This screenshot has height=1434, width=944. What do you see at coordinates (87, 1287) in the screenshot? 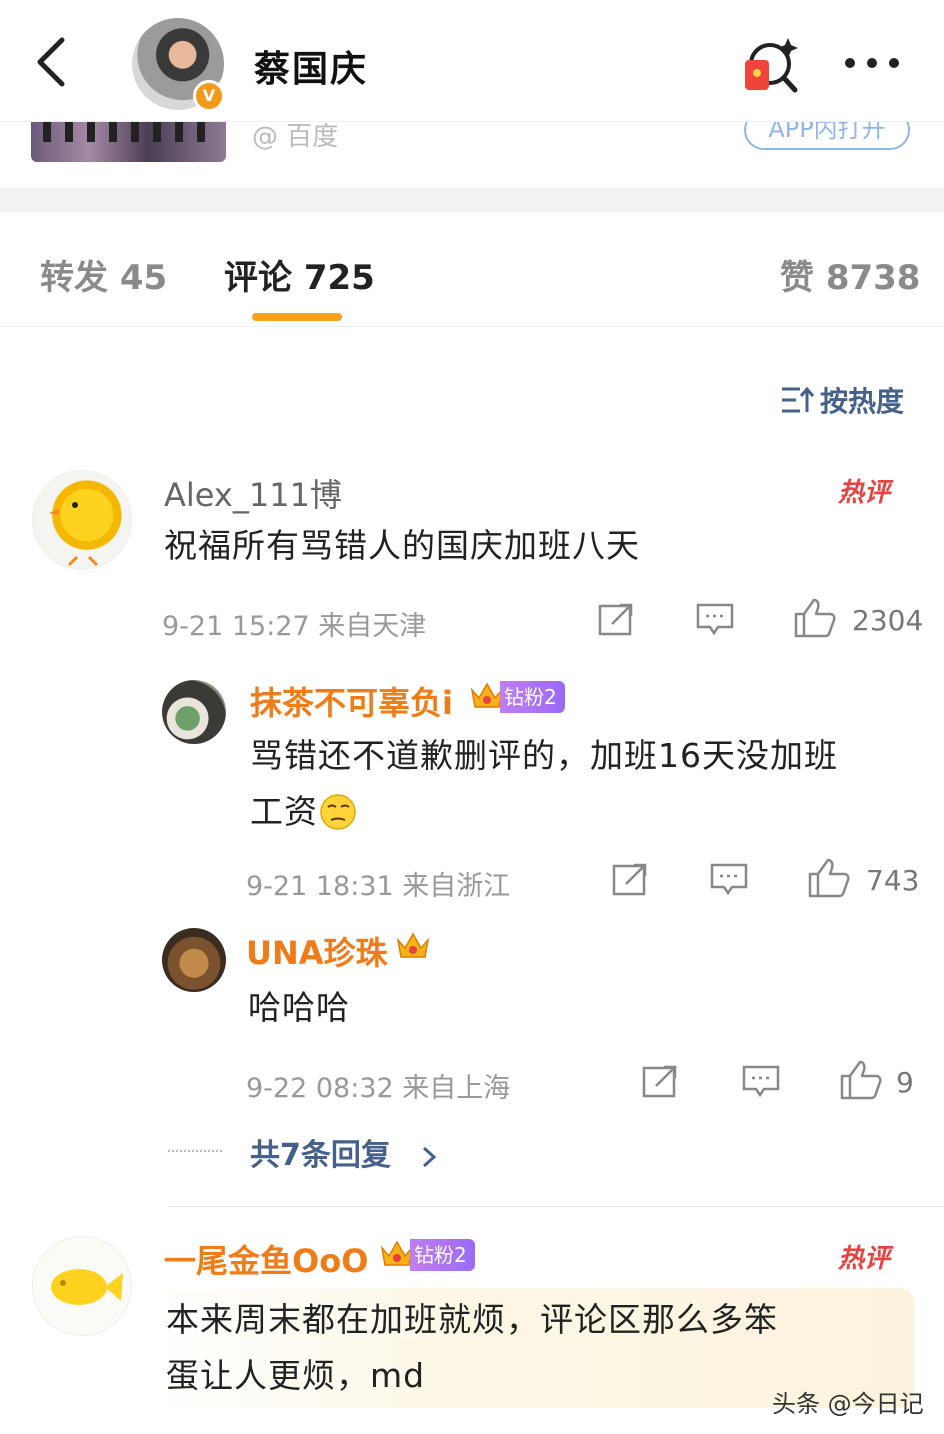
I see `goldfish-avatar-icon` at bounding box center [87, 1287].